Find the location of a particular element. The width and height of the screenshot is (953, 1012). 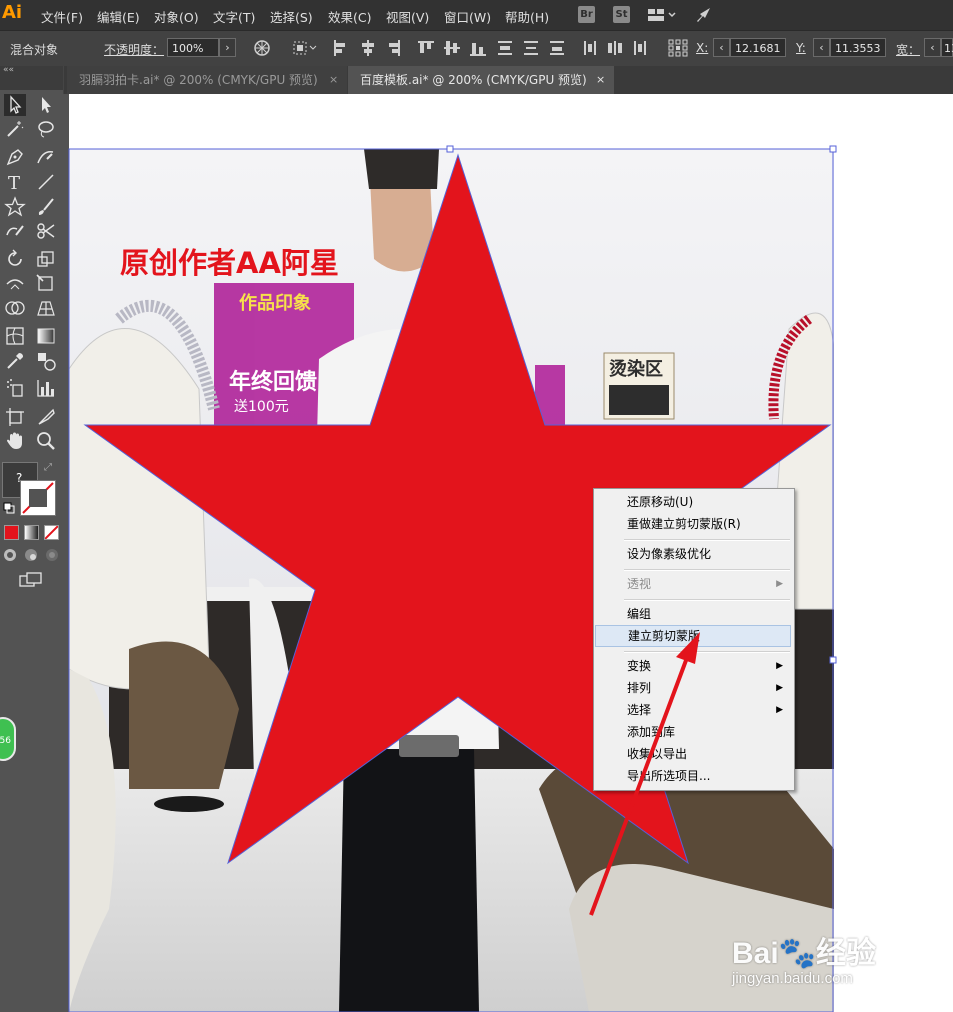

ctx-redo-label: 重做建立剪切蒙版(R) is located at coordinates (684, 524).